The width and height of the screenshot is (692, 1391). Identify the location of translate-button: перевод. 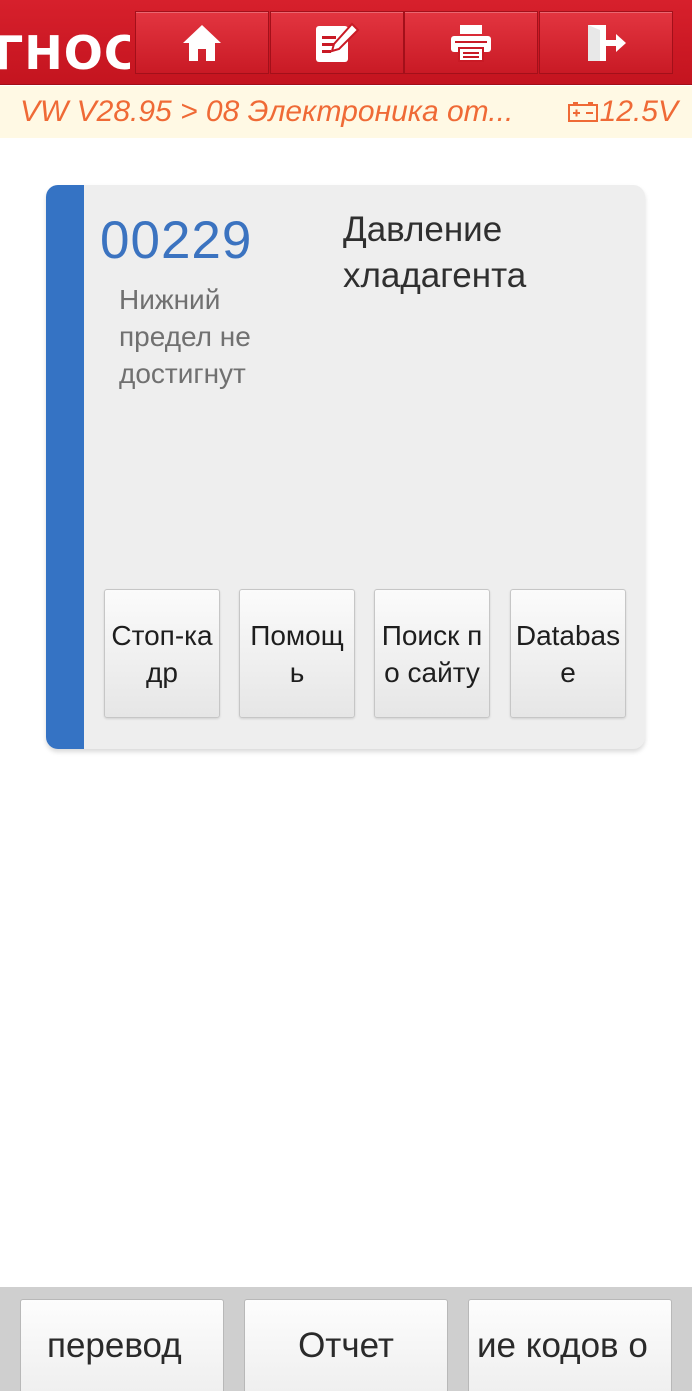
(122, 1345).